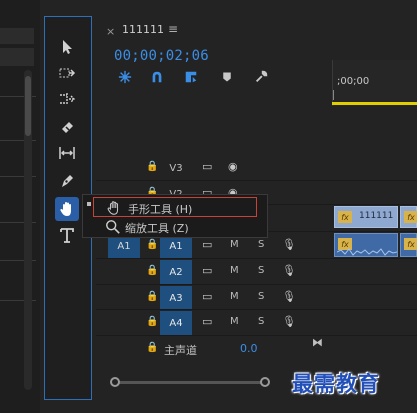  What do you see at coordinates (157, 228) in the screenshot?
I see `flyout-label: 缩放工具 (Z)` at bounding box center [157, 228].